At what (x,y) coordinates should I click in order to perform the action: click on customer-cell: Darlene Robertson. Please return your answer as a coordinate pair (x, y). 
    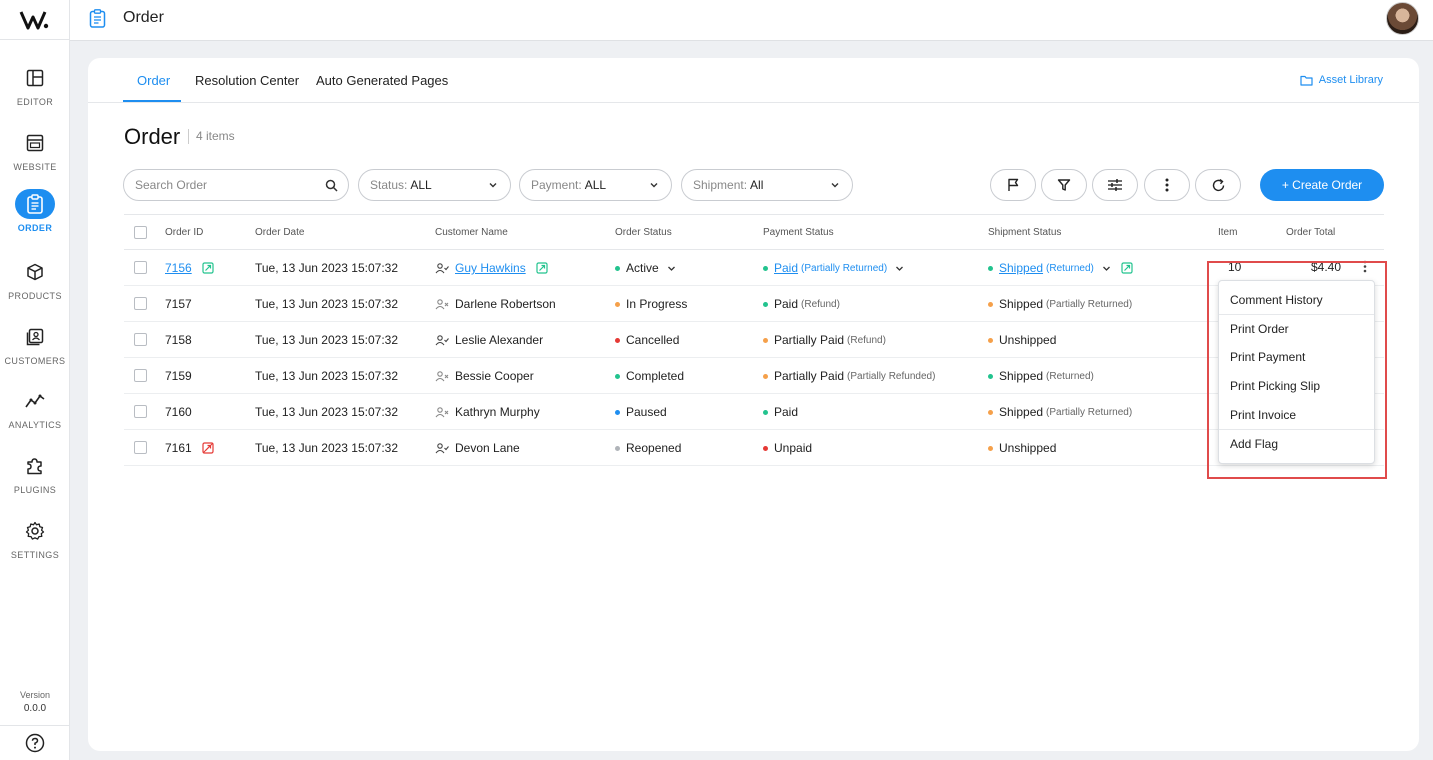
    Looking at the image, I should click on (495, 304).